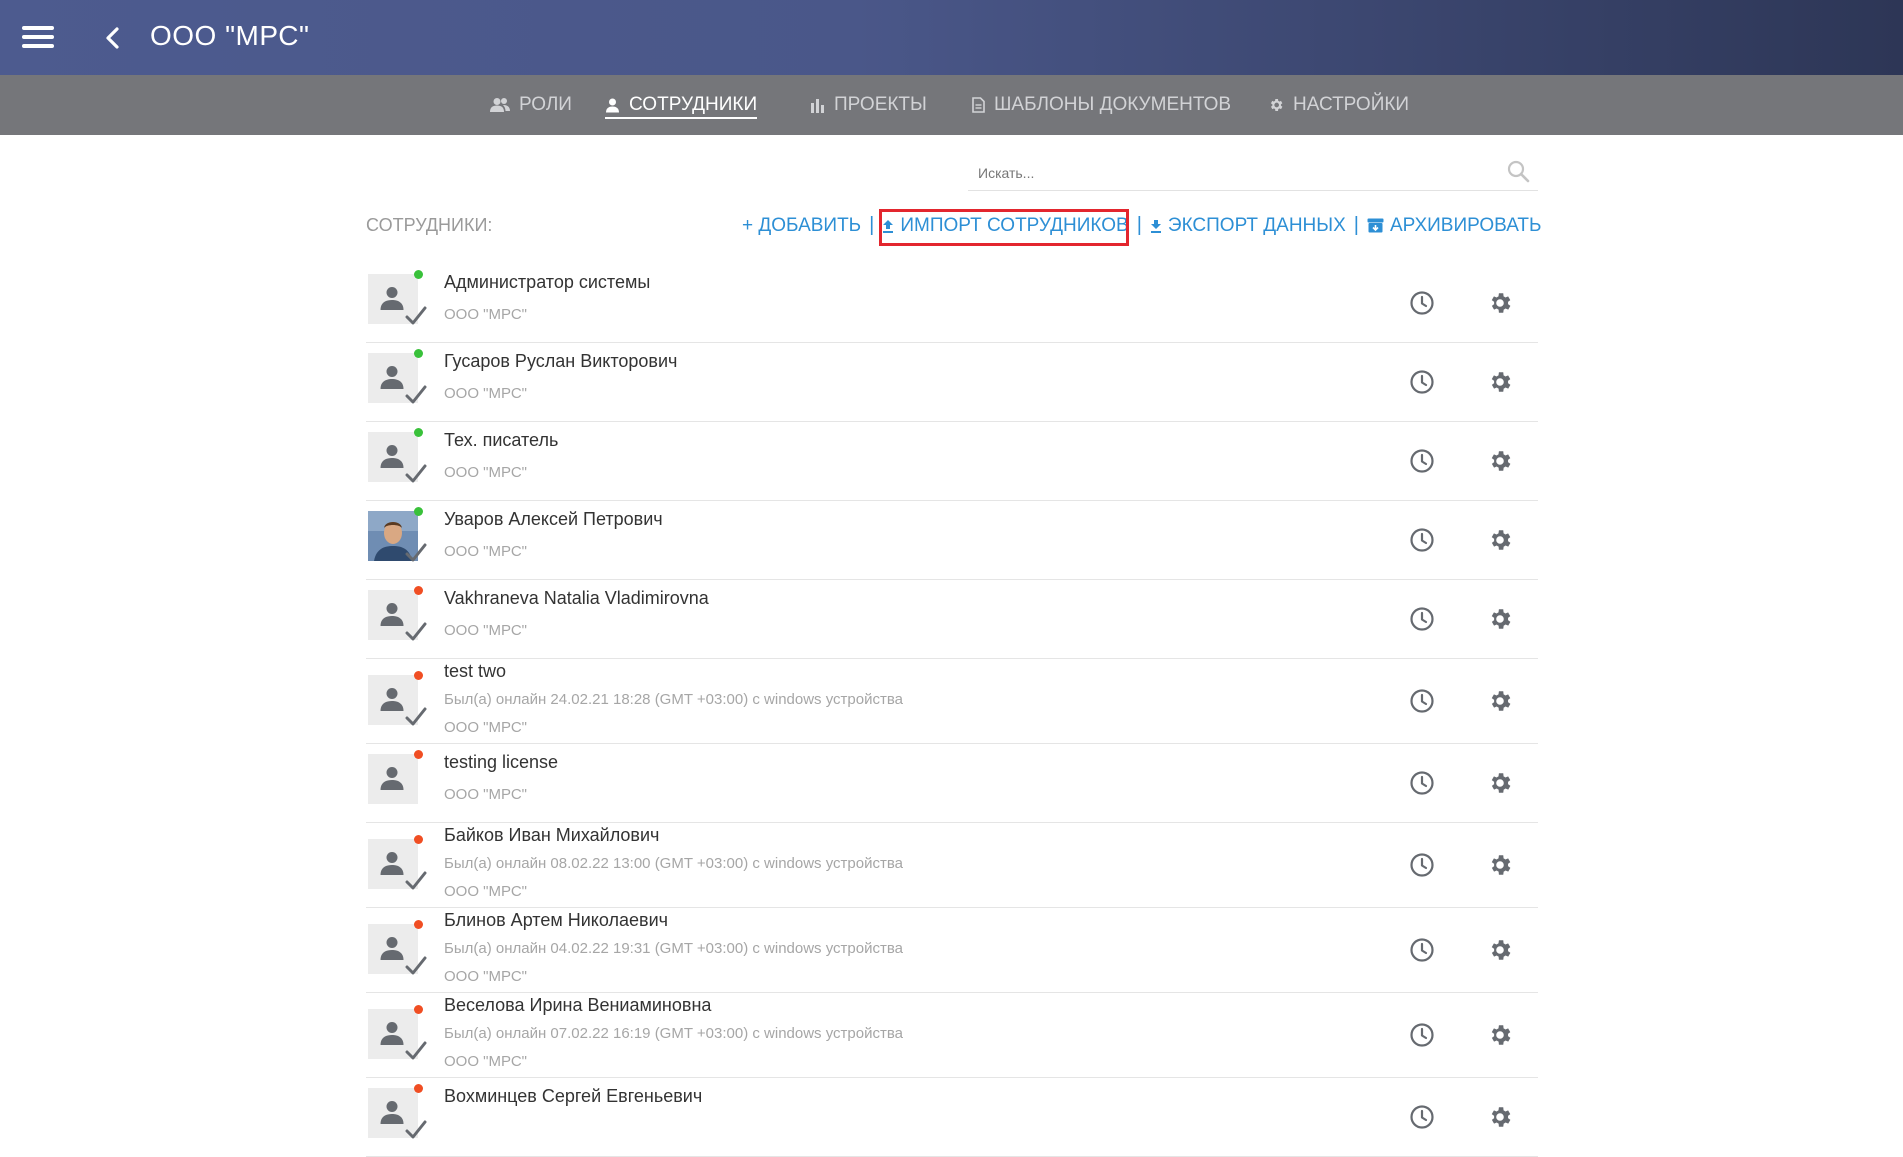 This screenshot has width=1903, height=1157. I want to click on employee-row: Vakhraneva Natalia Vladimirovna ООО "МРС", so click(952, 619).